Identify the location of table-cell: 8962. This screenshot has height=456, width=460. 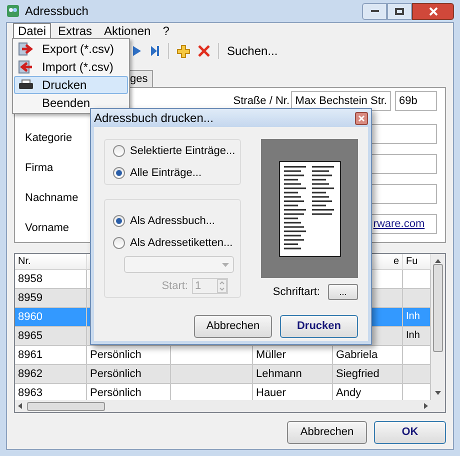
(30, 374).